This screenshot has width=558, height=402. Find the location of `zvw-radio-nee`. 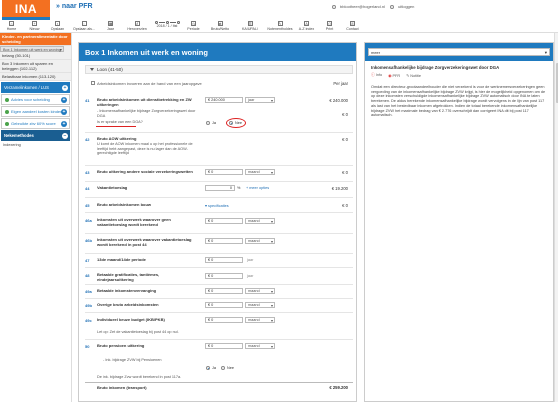

zvw-radio-nee is located at coordinates (223, 368).